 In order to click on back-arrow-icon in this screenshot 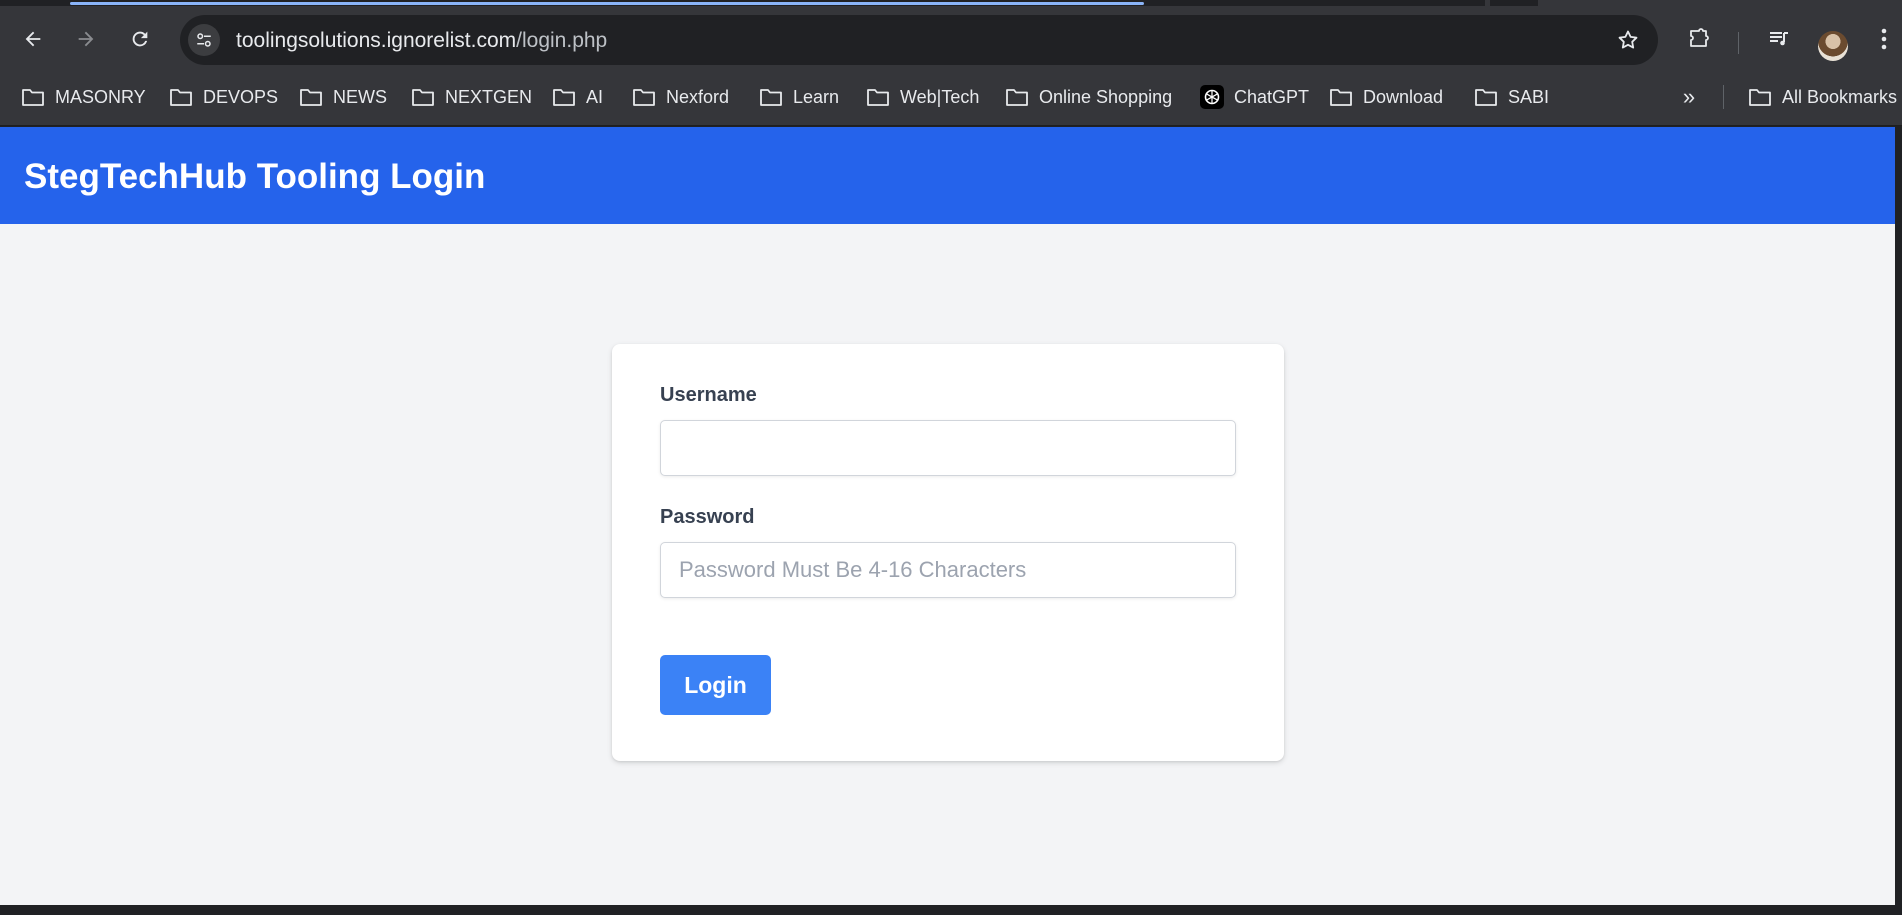, I will do `click(33, 39)`.